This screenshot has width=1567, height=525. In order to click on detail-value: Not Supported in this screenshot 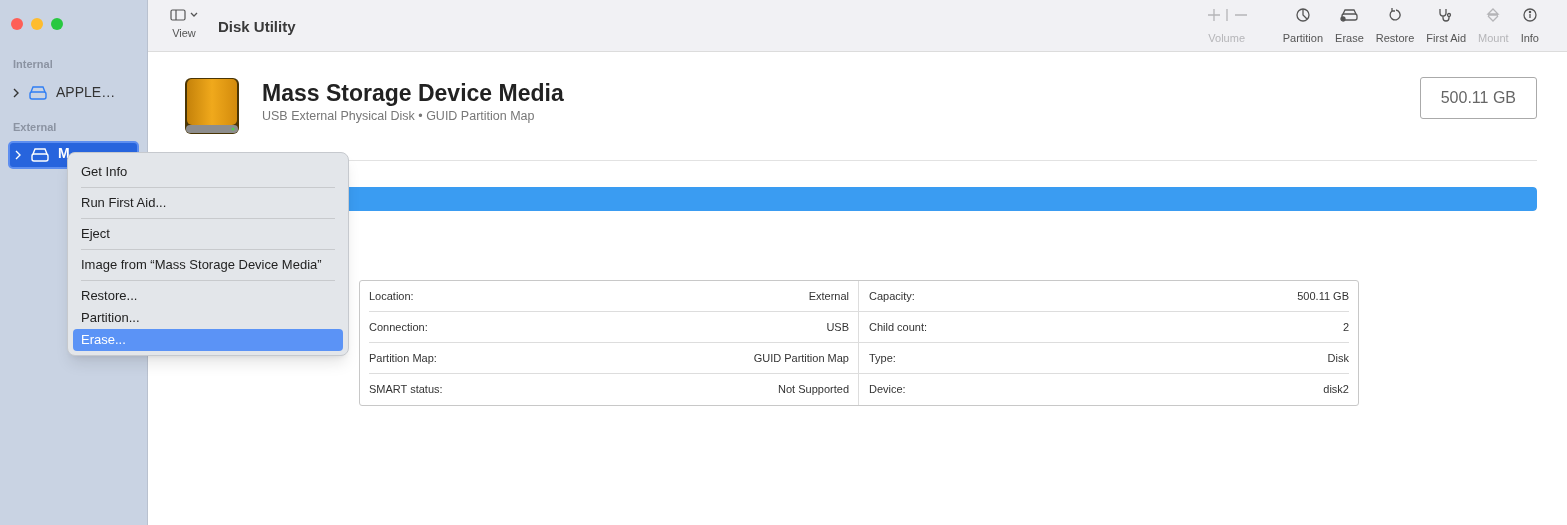, I will do `click(813, 390)`.